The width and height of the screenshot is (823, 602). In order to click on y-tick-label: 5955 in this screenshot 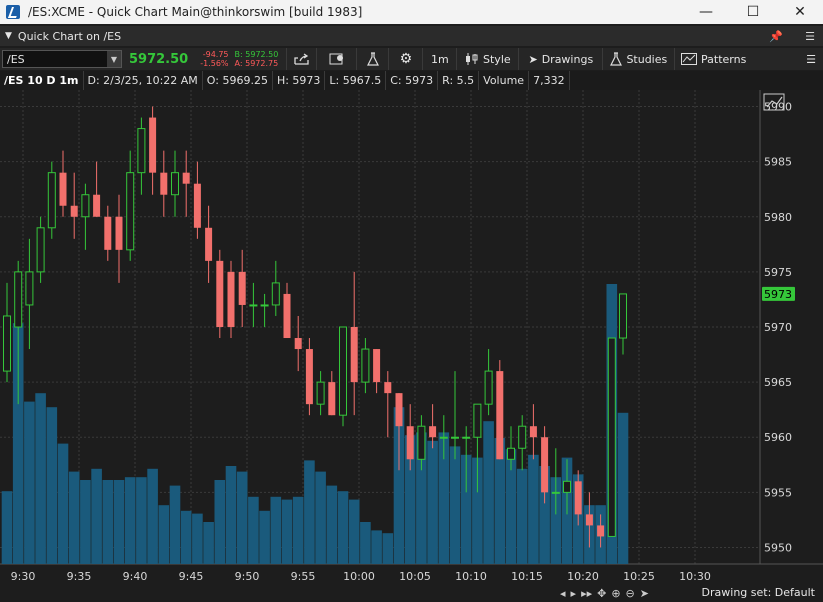, I will do `click(778, 492)`.